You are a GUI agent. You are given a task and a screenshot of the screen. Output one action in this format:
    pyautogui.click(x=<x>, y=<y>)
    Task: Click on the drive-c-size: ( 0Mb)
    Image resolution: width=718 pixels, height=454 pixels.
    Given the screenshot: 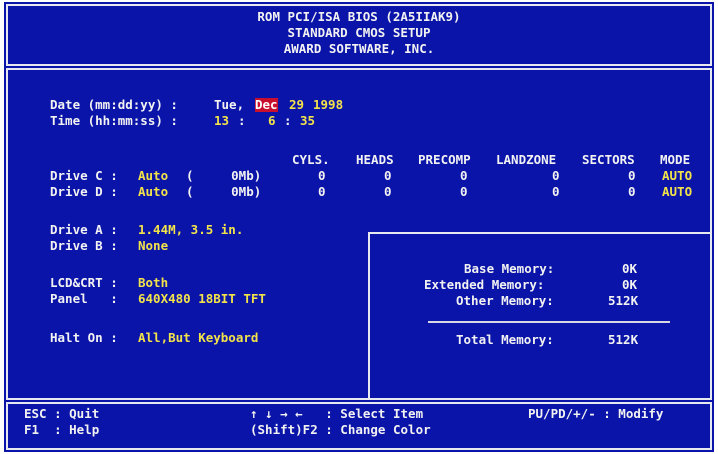 What is the action you would take?
    pyautogui.click(x=224, y=175)
    